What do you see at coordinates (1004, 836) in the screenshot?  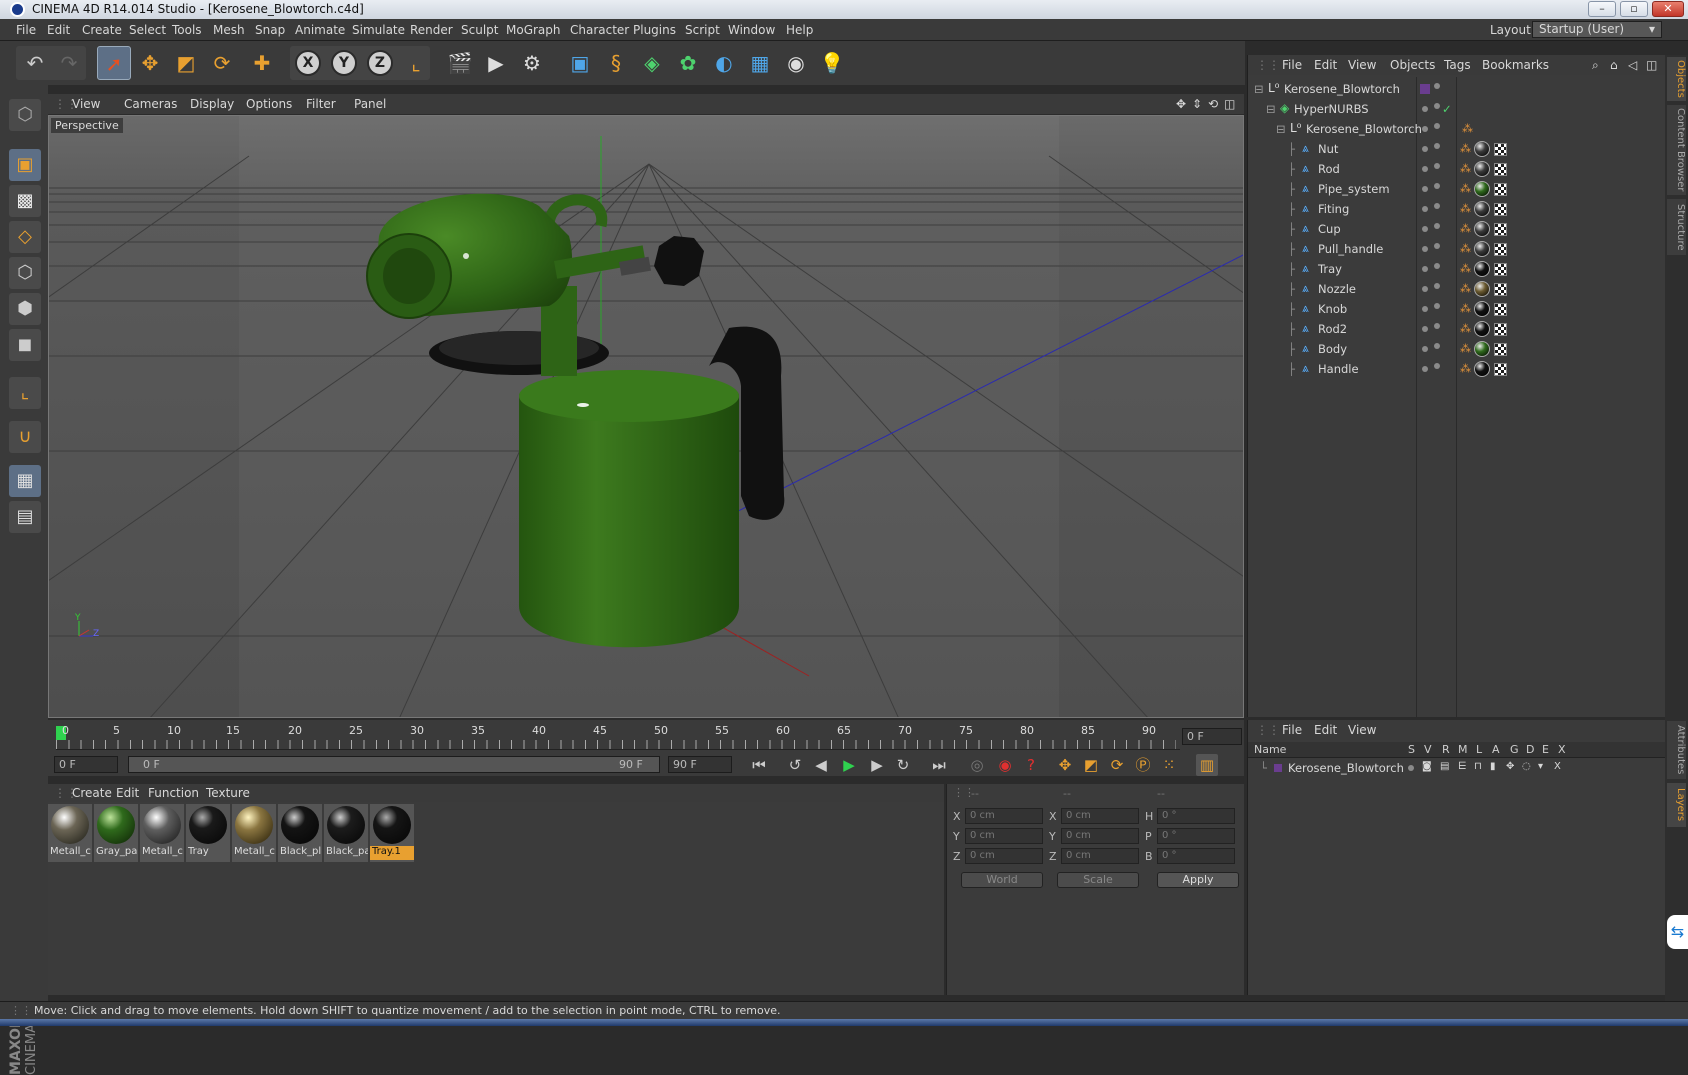 I see `pos-y-field: 0 cm` at bounding box center [1004, 836].